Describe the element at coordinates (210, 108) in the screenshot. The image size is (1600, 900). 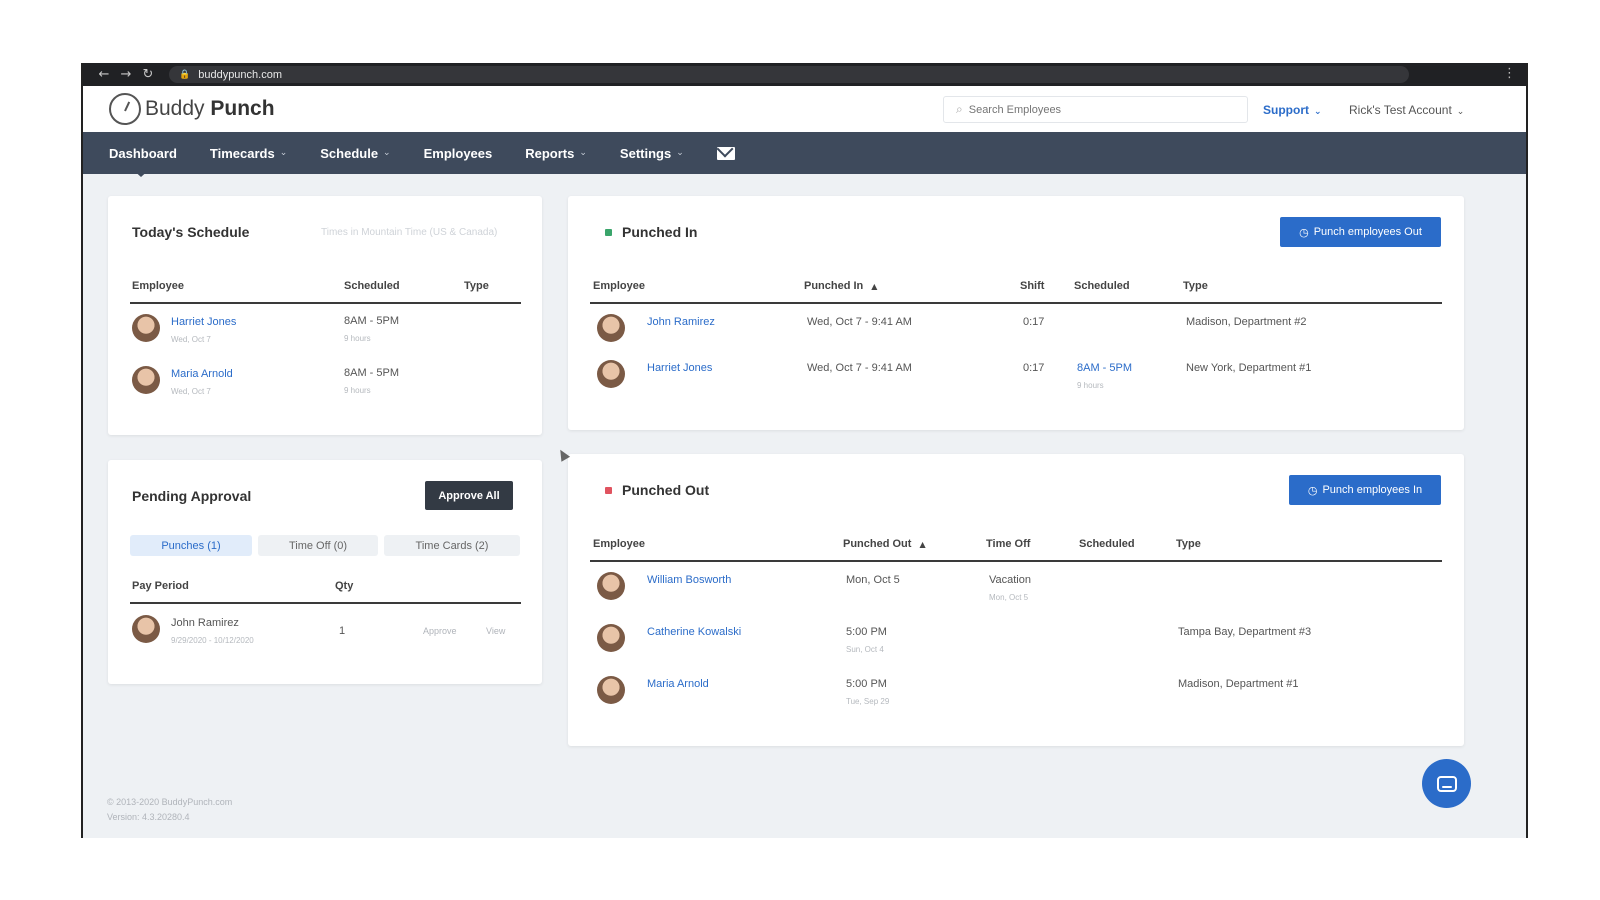
I see `logo-text: Buddy Punch` at that location.